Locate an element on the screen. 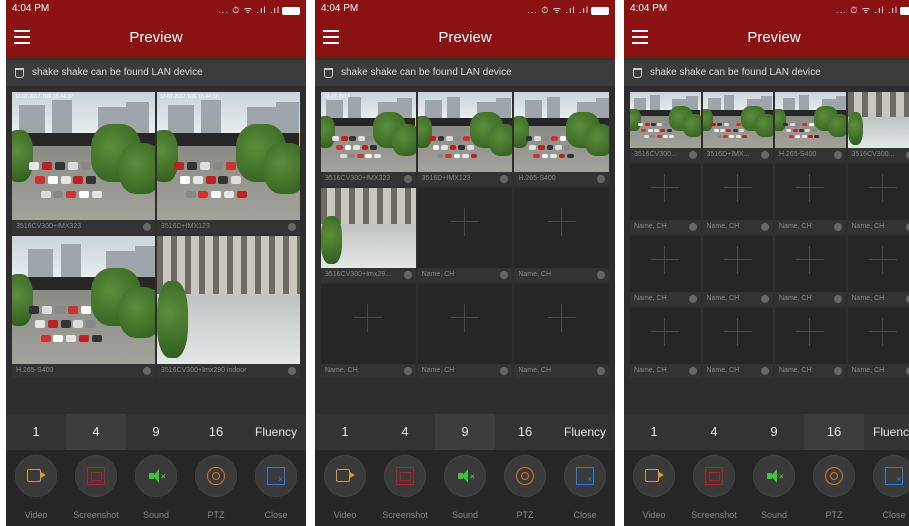  preview-cell: 12-07-2017 3516CV300+IMX323 is located at coordinates (368, 139).